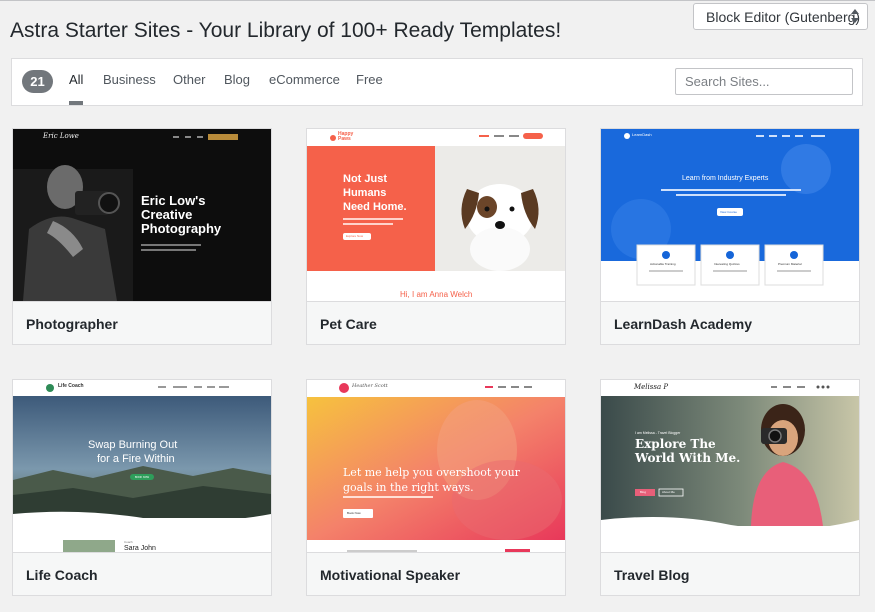 The width and height of the screenshot is (875, 612). Describe the element at coordinates (437, 0) in the screenshot. I see `top-border` at that location.